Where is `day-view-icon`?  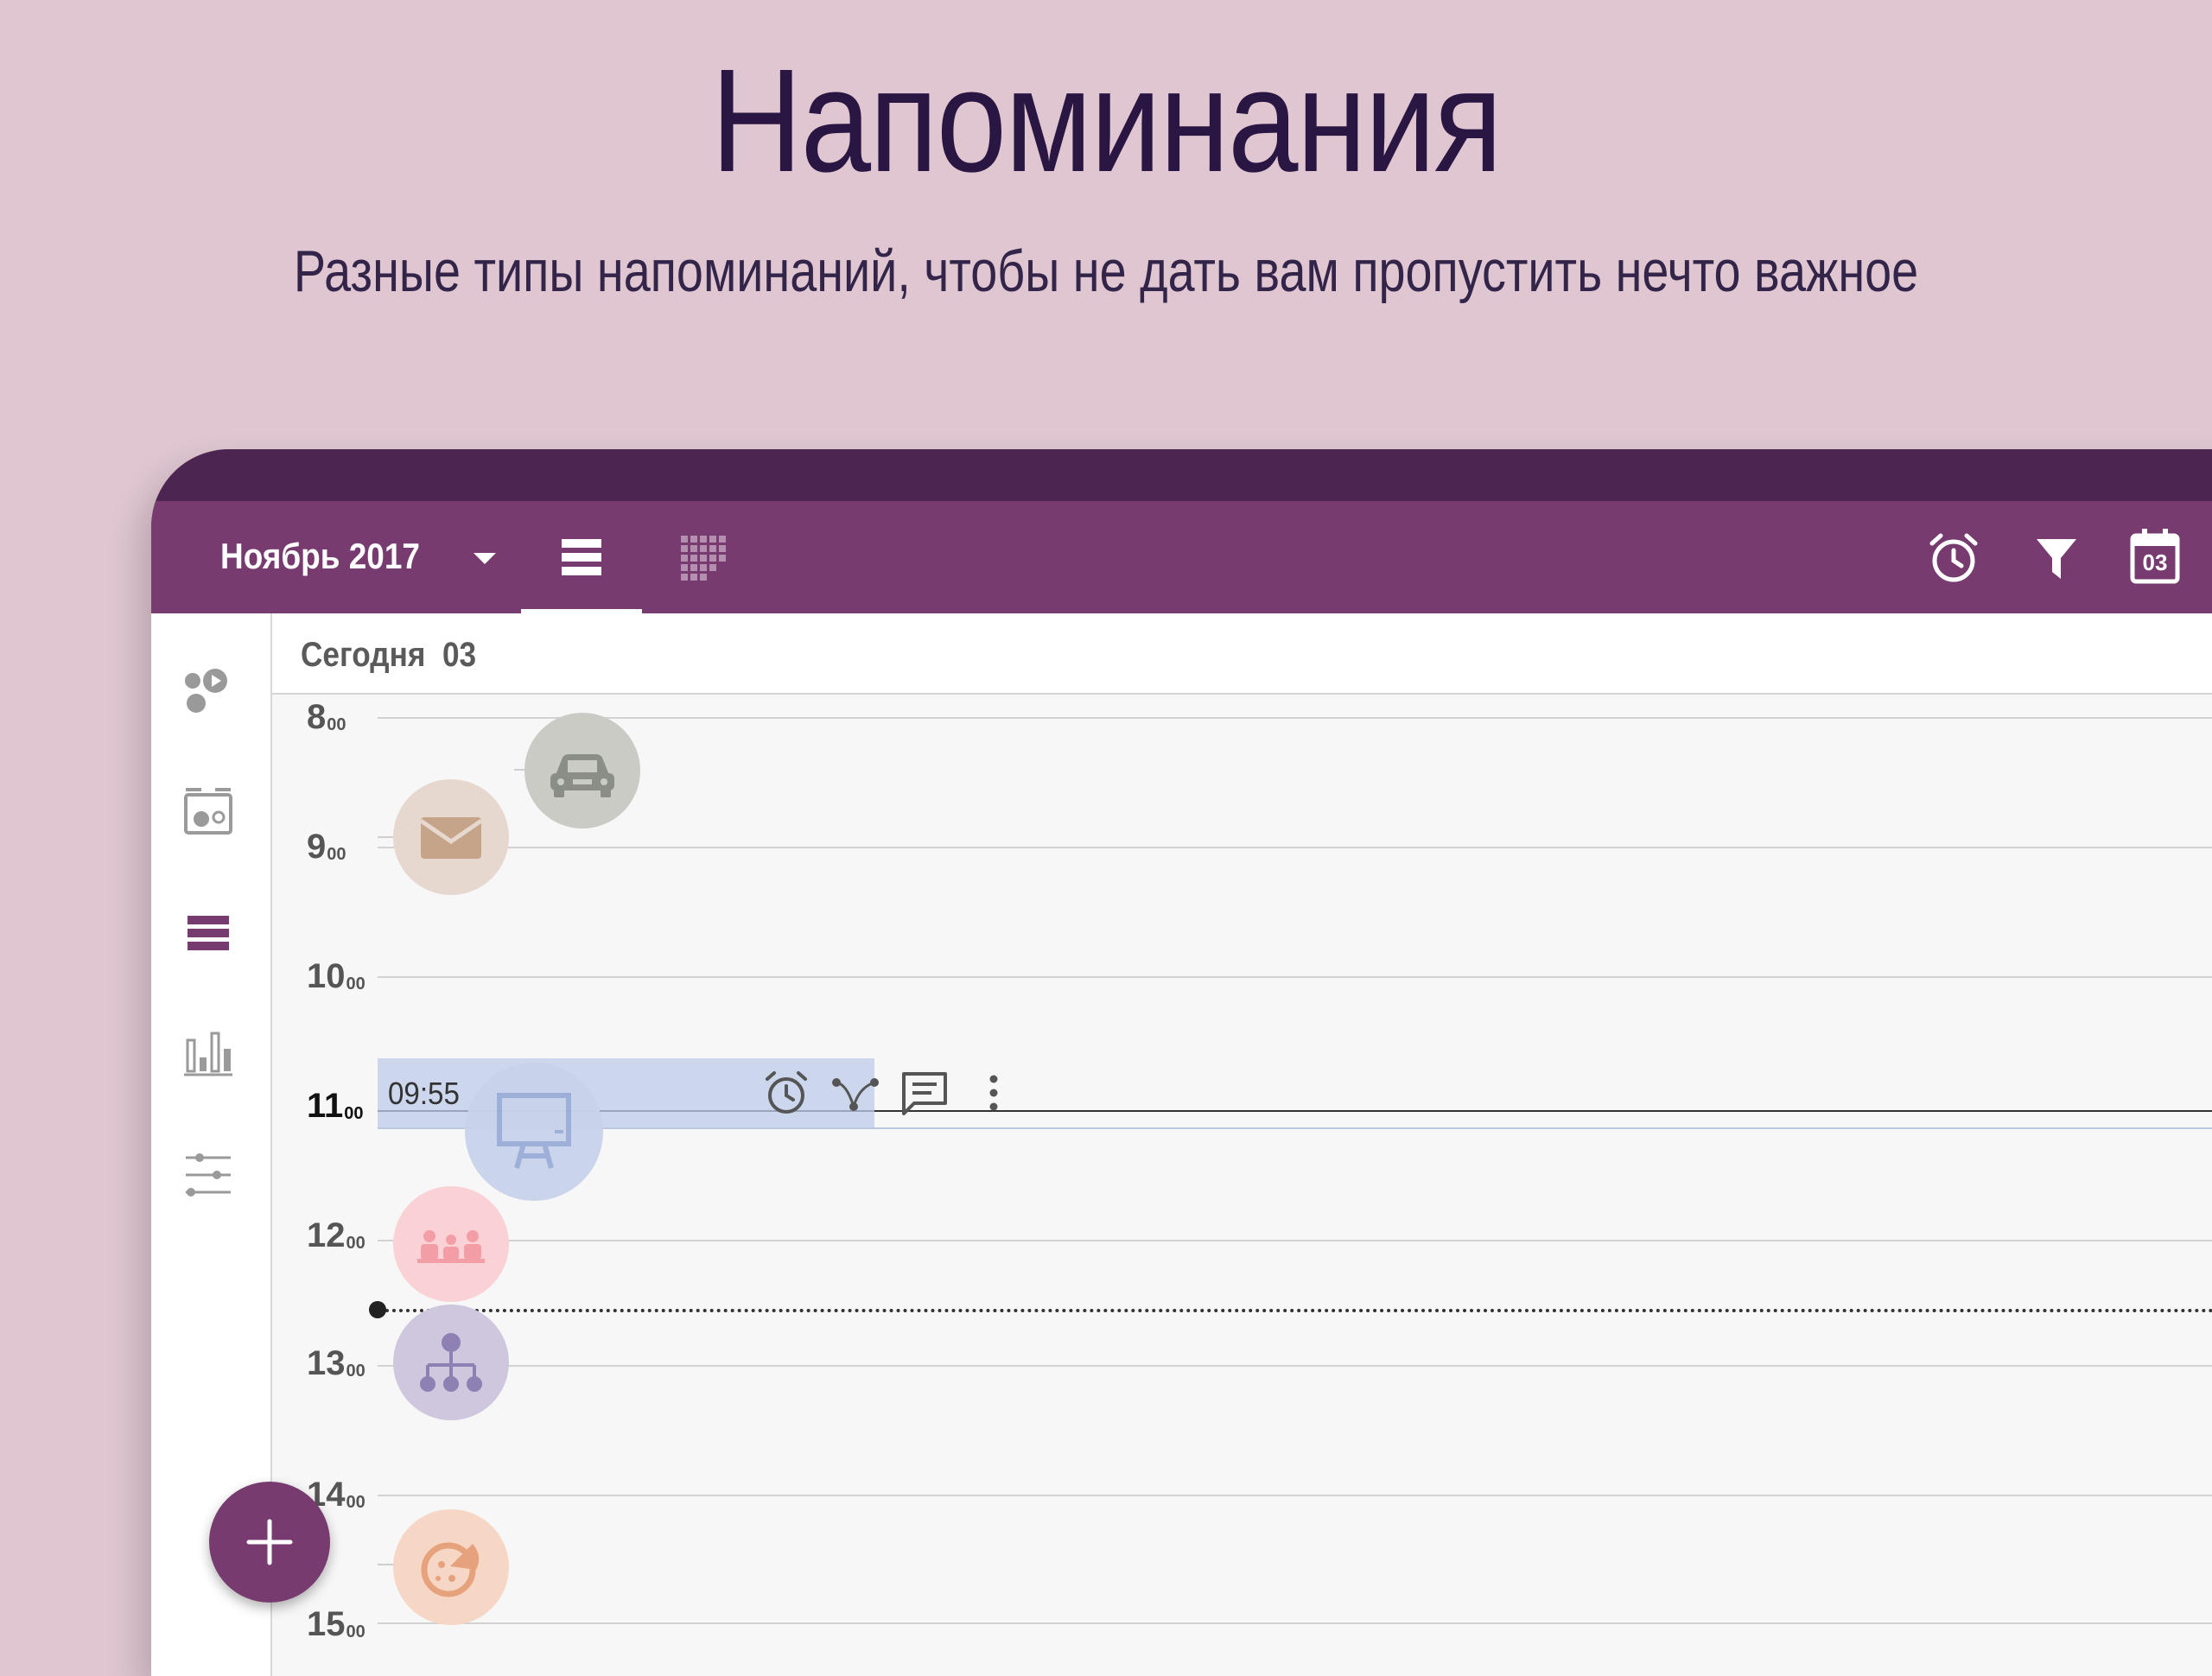
day-view-icon is located at coordinates (208, 933).